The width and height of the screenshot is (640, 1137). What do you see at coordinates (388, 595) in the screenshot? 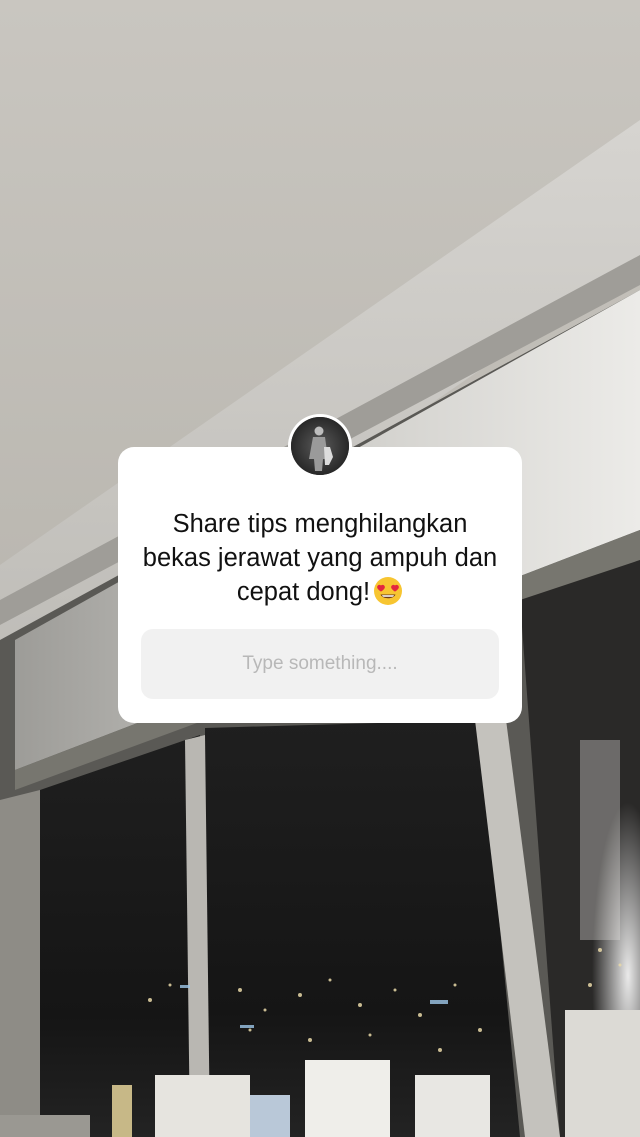
I see `heart-eyes-emoji-icon` at bounding box center [388, 595].